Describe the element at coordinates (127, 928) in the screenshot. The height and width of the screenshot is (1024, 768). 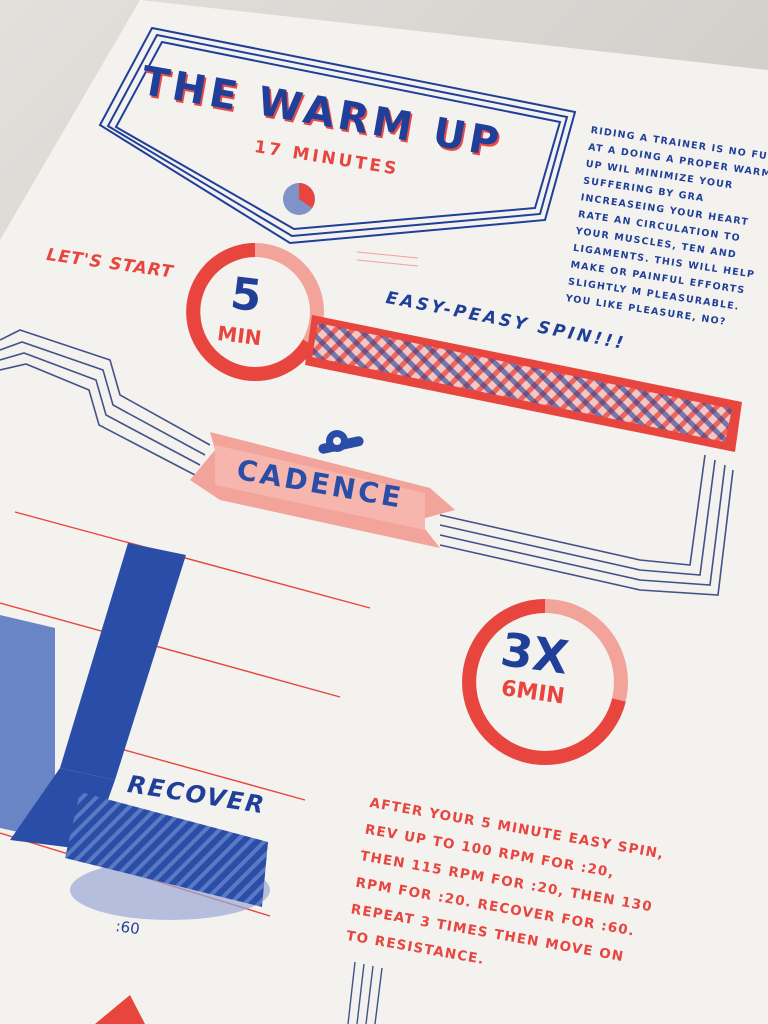
I see `recover-time: :60` at that location.